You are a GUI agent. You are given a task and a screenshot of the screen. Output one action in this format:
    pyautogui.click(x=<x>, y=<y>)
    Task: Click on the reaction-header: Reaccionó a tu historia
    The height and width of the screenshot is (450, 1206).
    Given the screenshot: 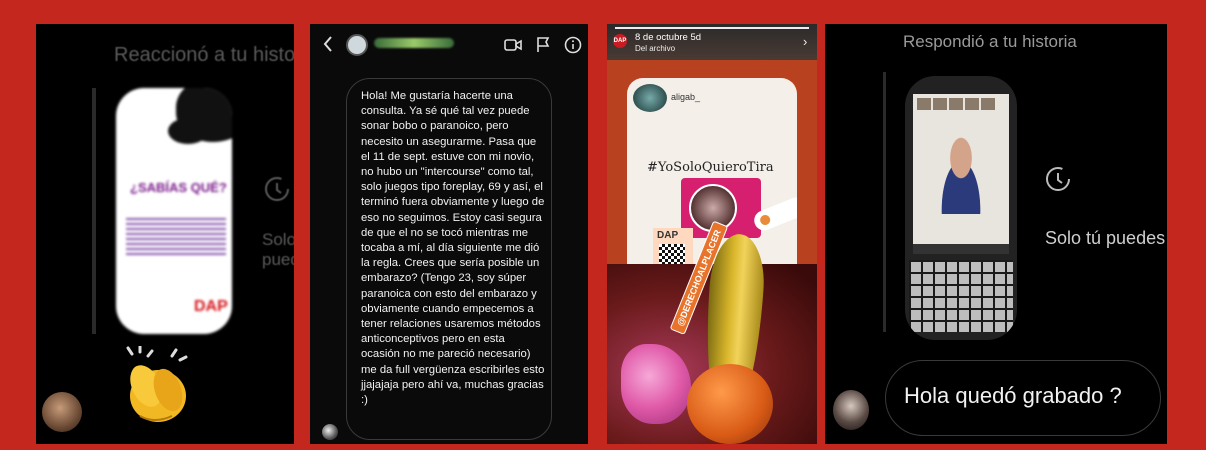 What is the action you would take?
    pyautogui.click(x=204, y=55)
    